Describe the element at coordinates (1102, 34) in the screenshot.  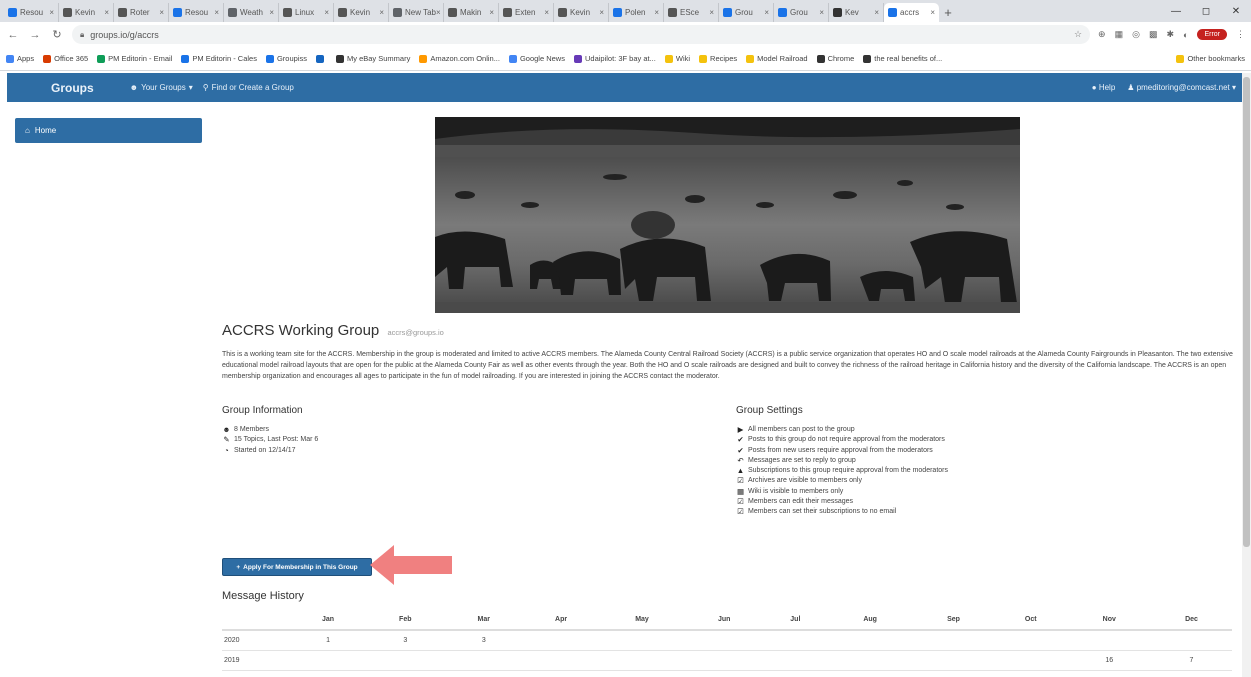
I see `extension-icon: ⊕` at that location.